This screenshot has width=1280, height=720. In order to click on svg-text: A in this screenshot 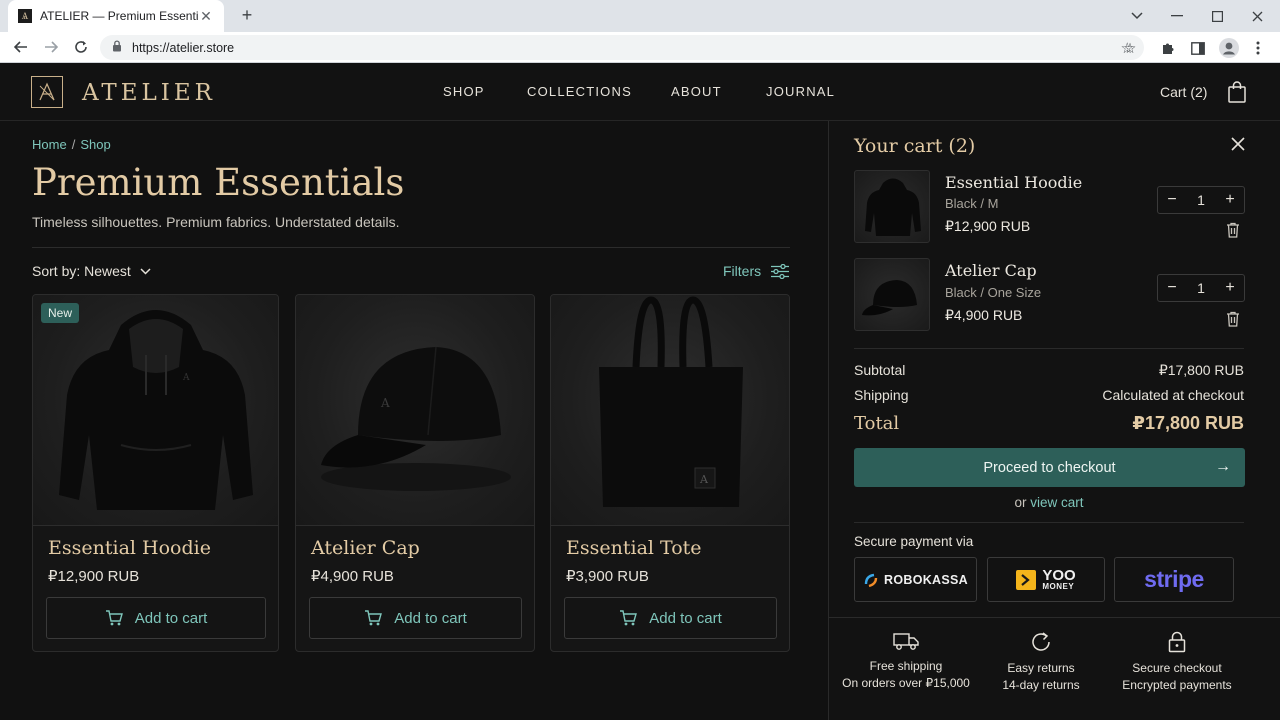, I will do `click(186, 378)`.